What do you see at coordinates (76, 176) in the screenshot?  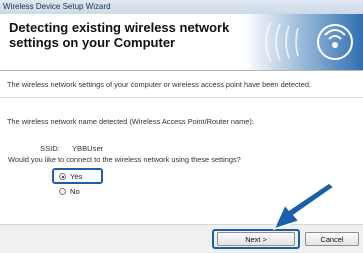 I see `radio-yes-label: Yes` at bounding box center [76, 176].